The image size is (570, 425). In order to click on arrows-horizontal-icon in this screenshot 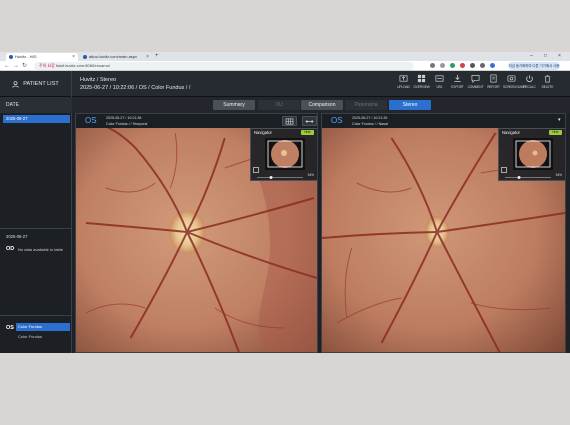, I will do `click(309, 121)`.